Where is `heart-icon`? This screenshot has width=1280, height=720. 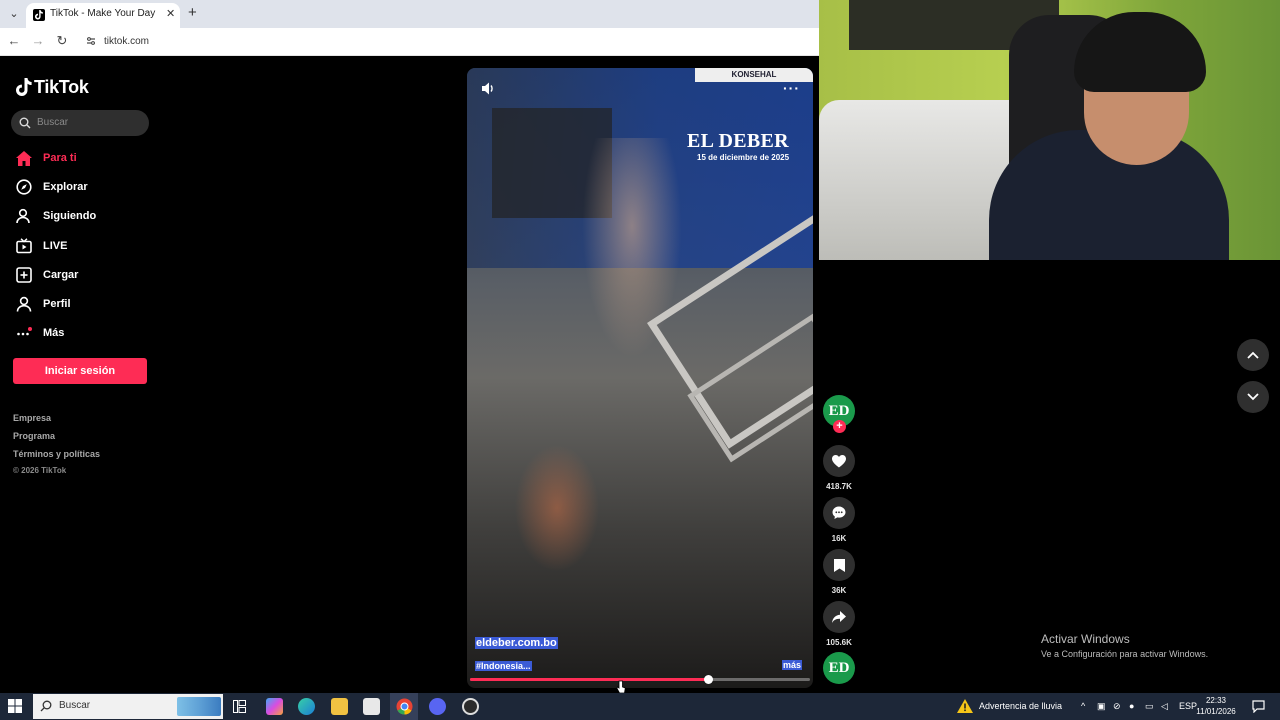 heart-icon is located at coordinates (839, 460).